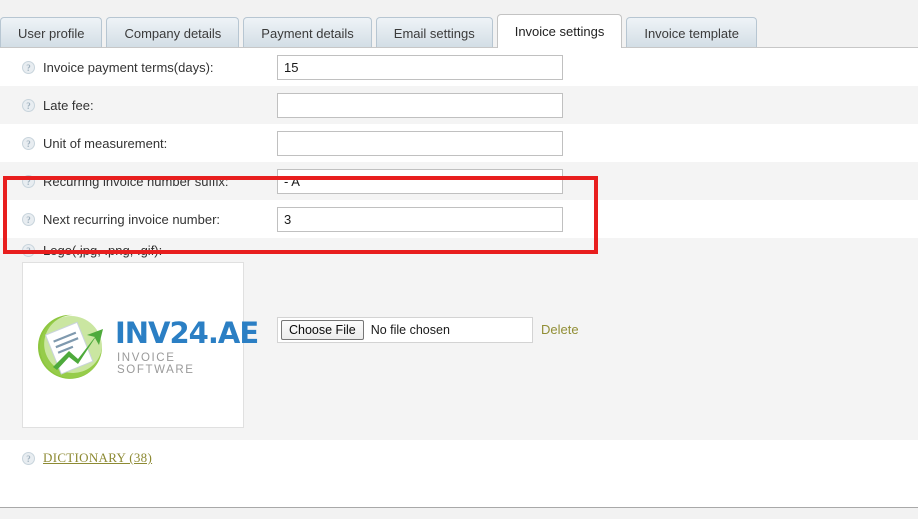 Image resolution: width=918 pixels, height=519 pixels. I want to click on tab-label: Payment details, so click(307, 33).